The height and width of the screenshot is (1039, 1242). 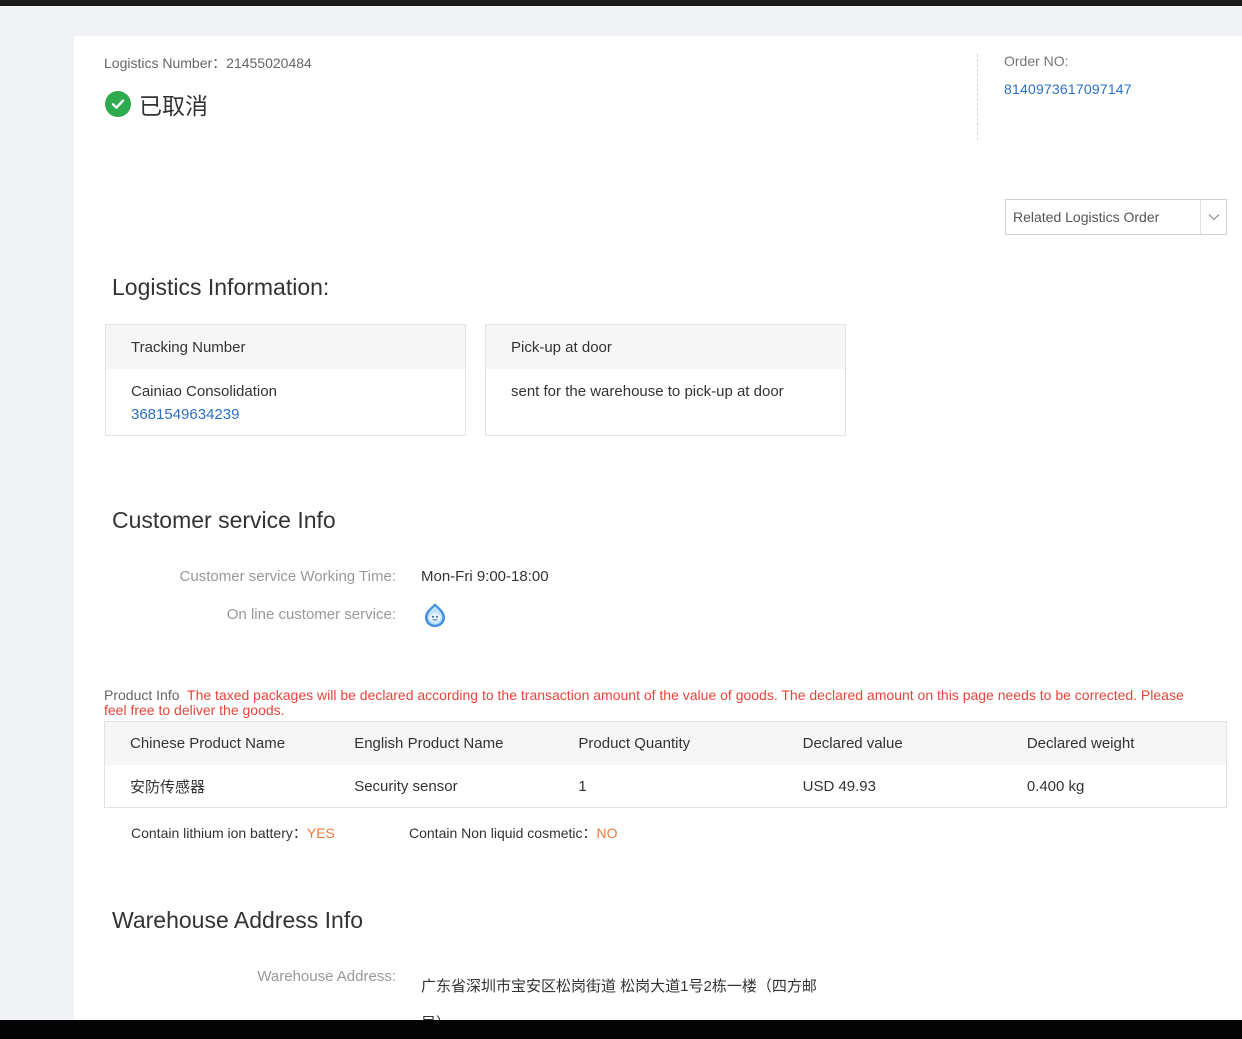 What do you see at coordinates (582, 786) in the screenshot?
I see `cell-quantity: 1` at bounding box center [582, 786].